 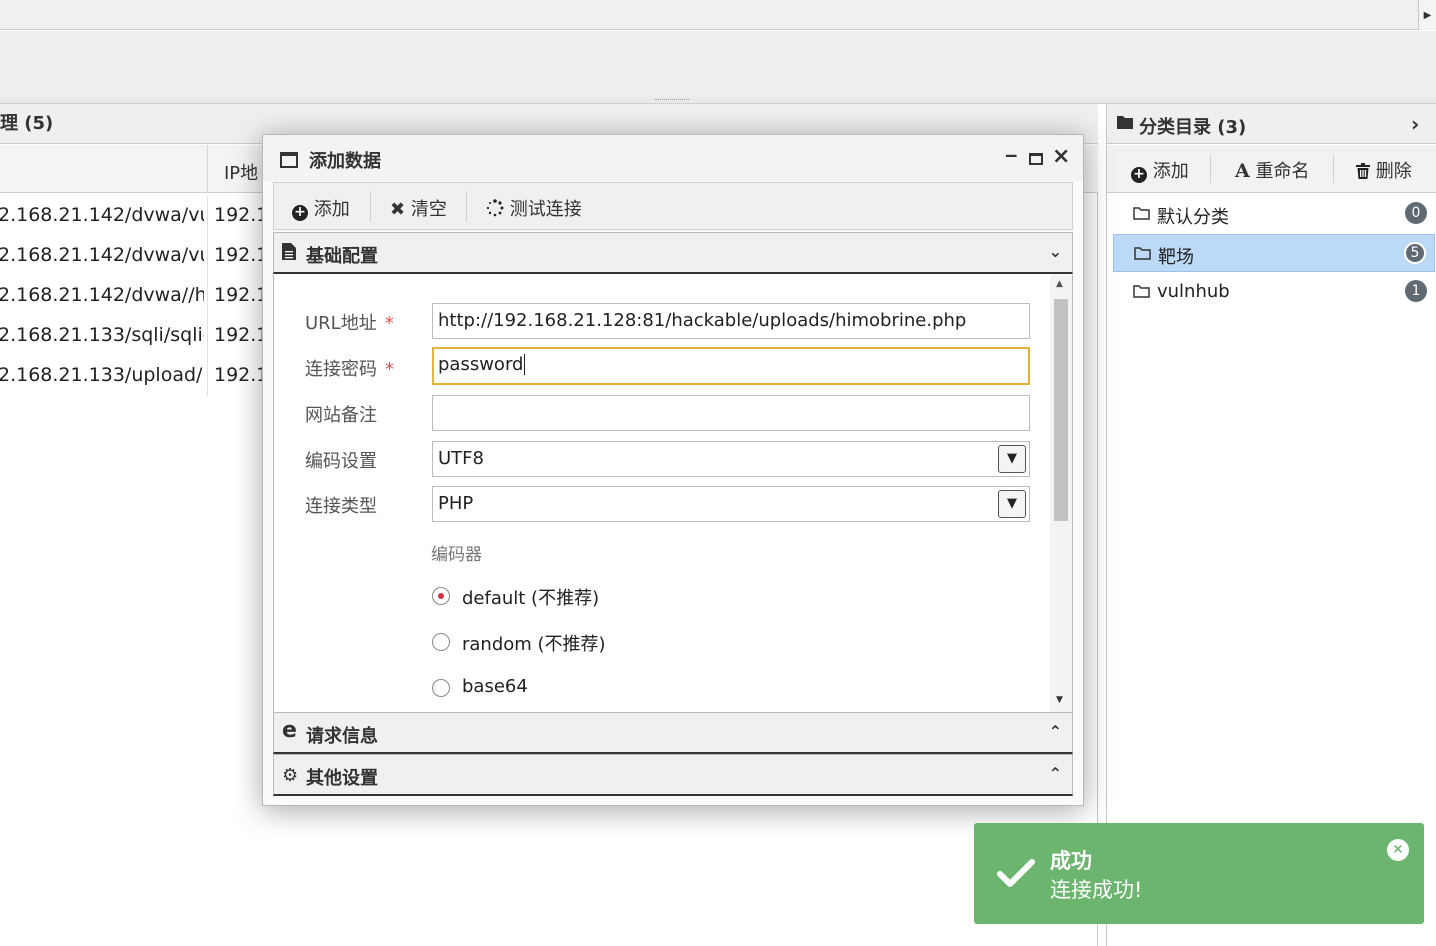 What do you see at coordinates (531, 598) in the screenshot?
I see `encoder-option-label: default (不推荐)` at bounding box center [531, 598].